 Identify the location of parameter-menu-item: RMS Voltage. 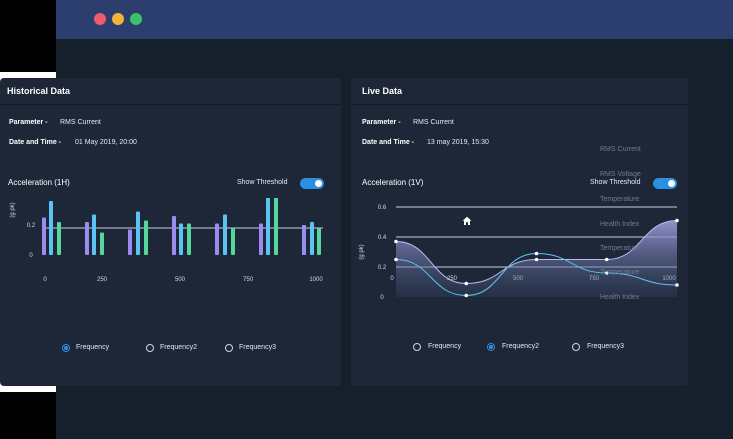
(620, 174).